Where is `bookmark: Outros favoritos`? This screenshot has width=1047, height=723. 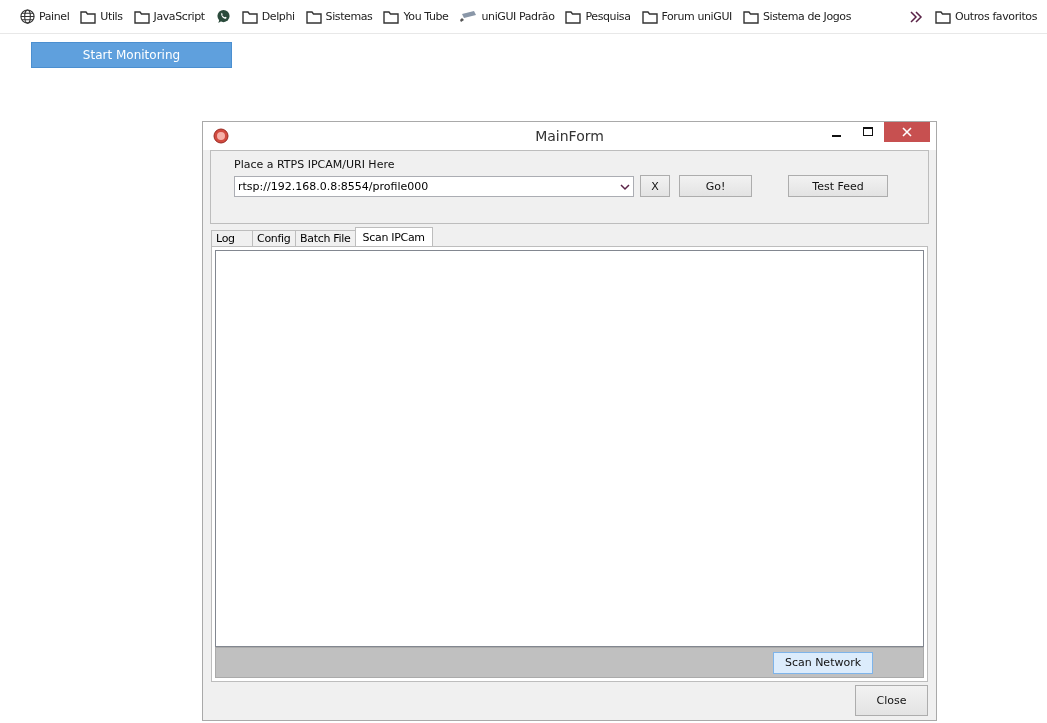
bookmark: Outros favoritos is located at coordinates (986, 16).